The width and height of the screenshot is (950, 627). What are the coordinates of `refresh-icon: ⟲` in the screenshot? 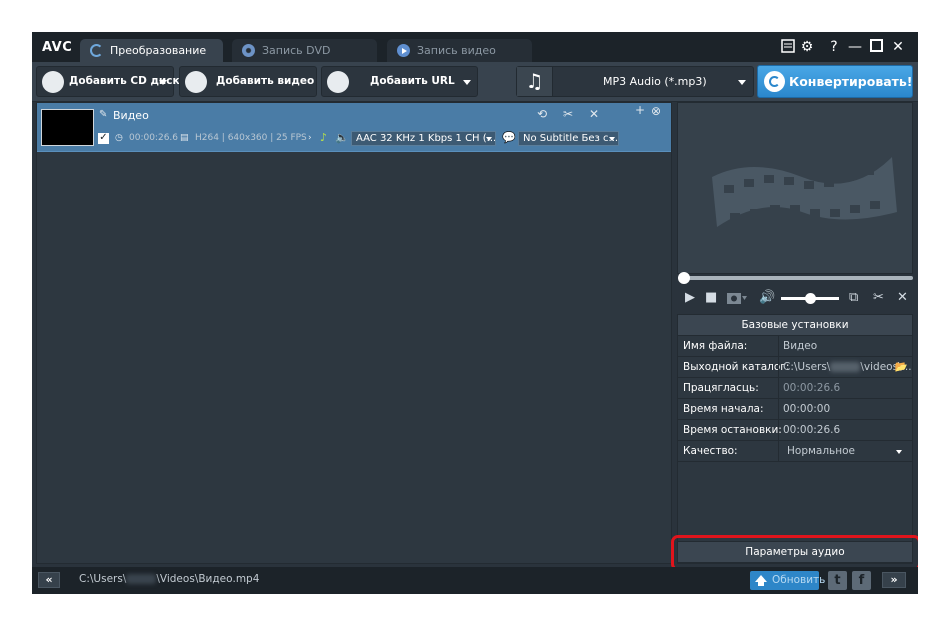 It's located at (542, 114).